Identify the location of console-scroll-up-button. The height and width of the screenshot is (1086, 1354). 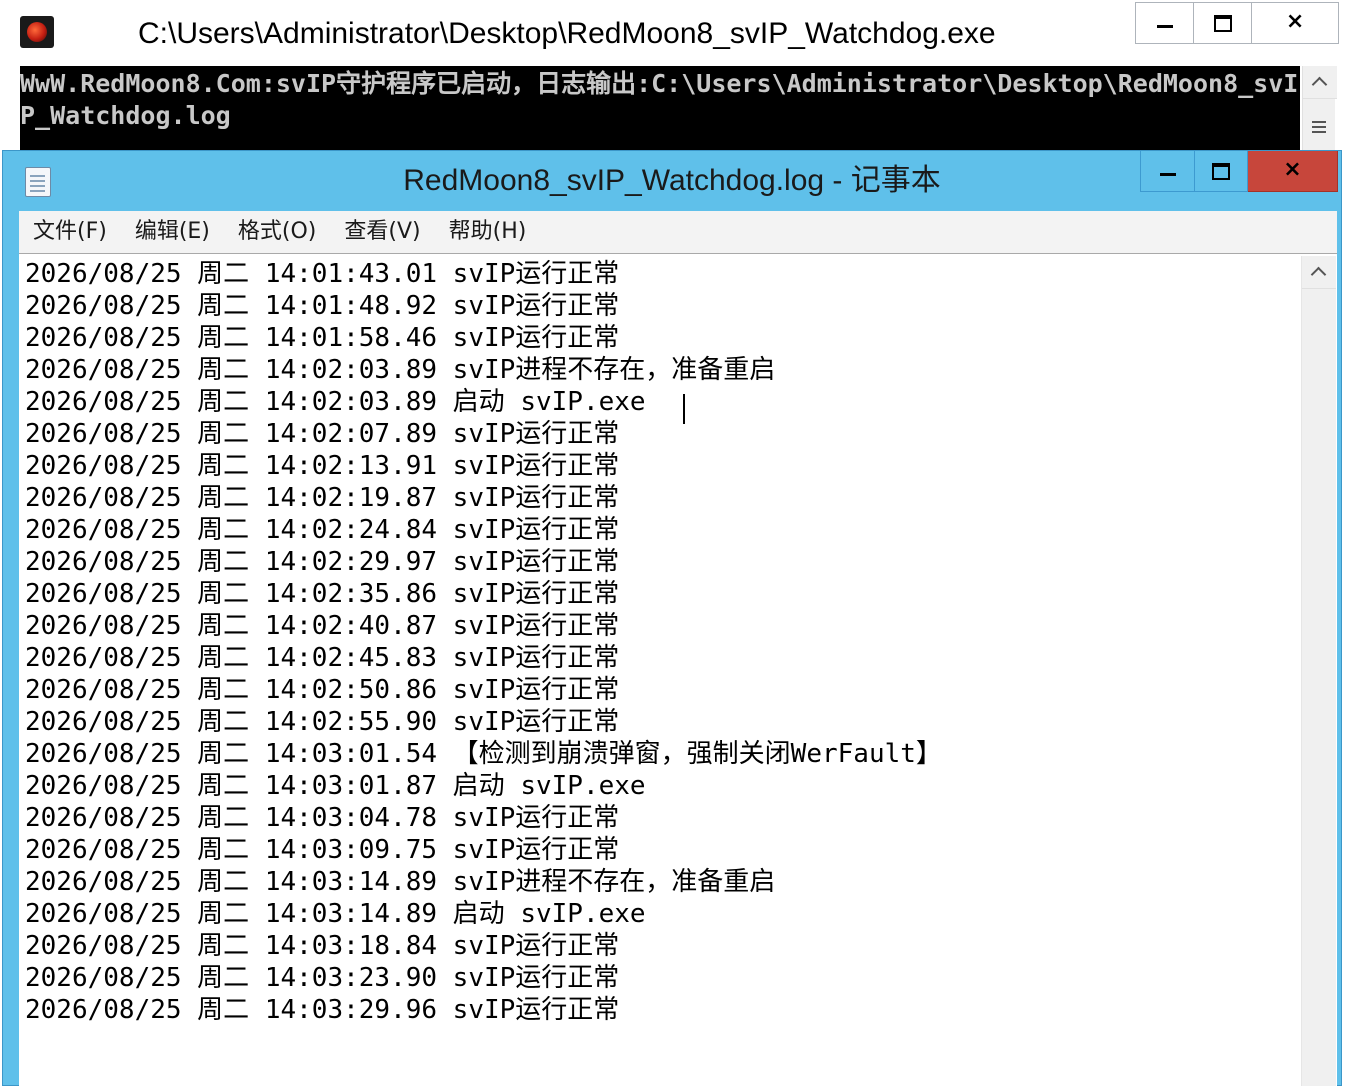
(1320, 82).